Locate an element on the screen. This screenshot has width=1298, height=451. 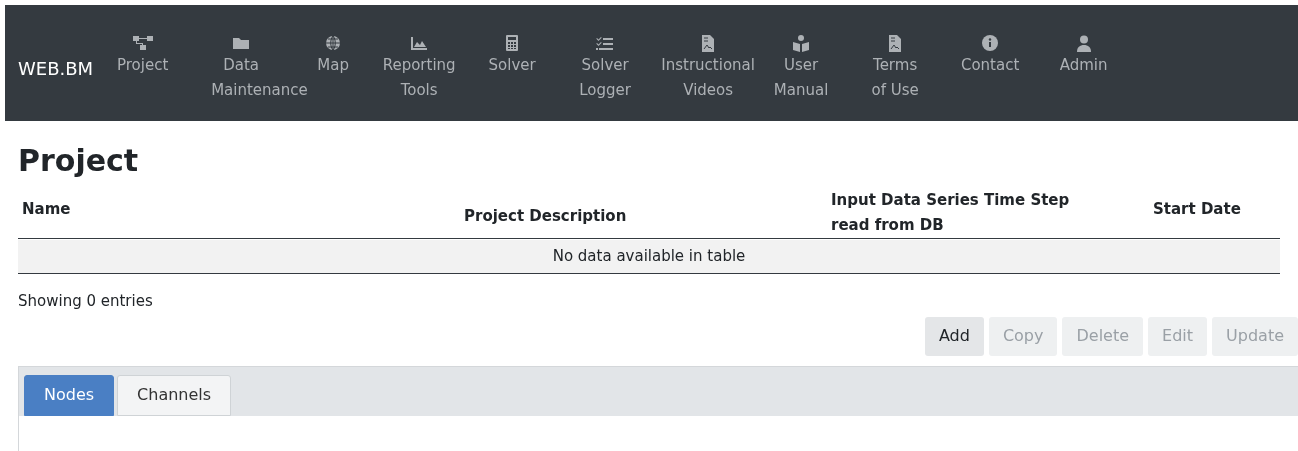
nav-link: Contact is located at coordinates (990, 55).